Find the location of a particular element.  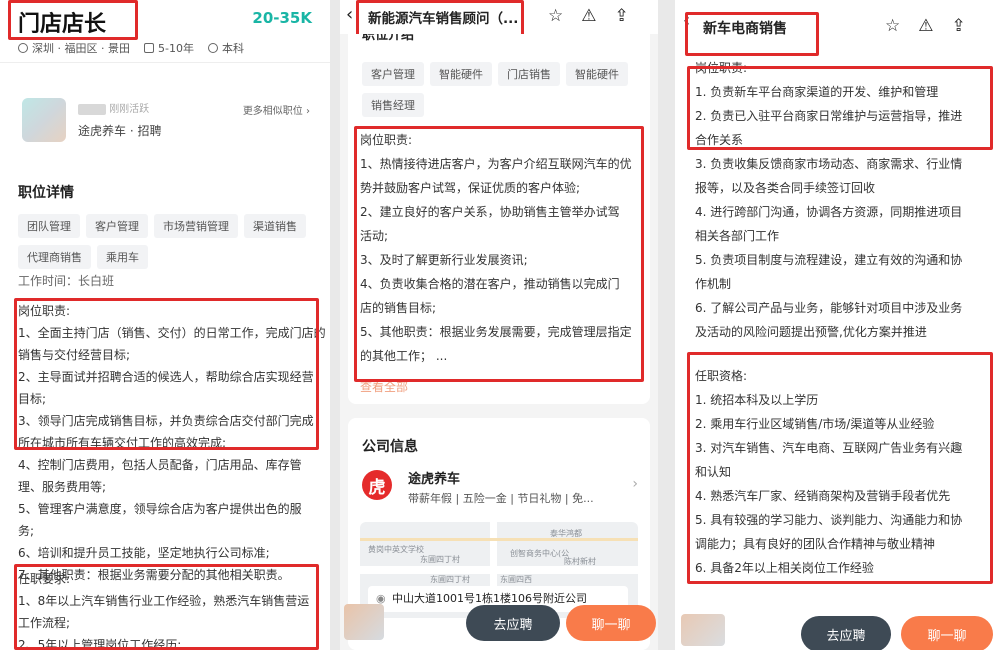

recruiter-company: 途虎养车 · 招聘 is located at coordinates (120, 131).